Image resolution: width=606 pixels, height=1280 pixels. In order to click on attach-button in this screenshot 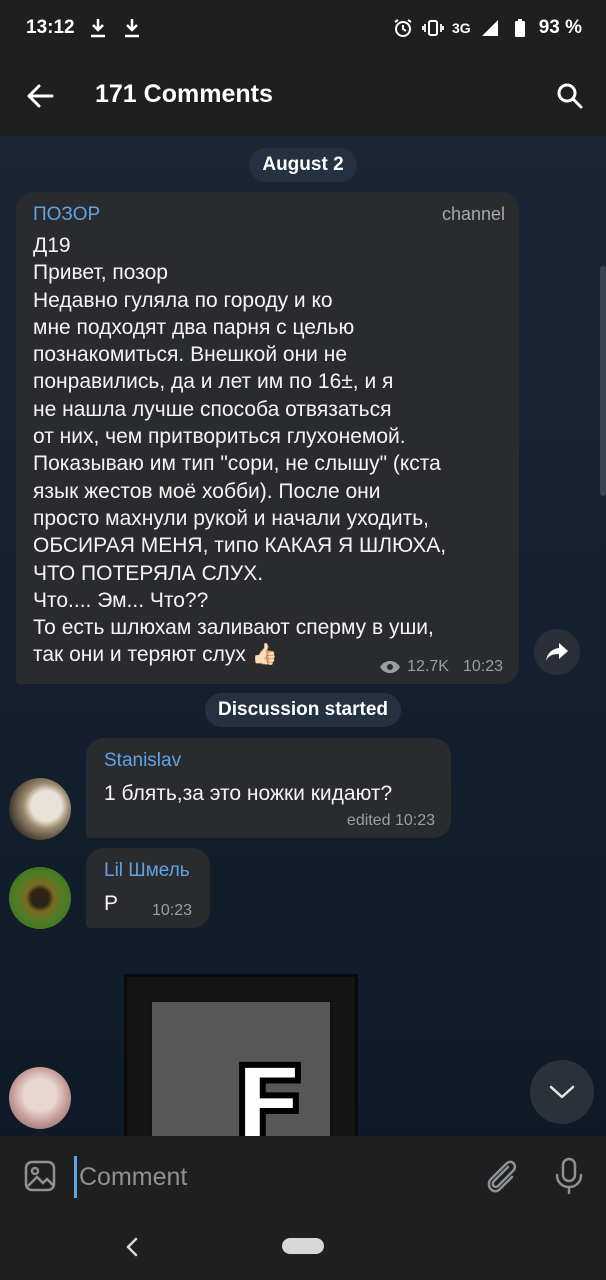, I will do `click(501, 1176)`.